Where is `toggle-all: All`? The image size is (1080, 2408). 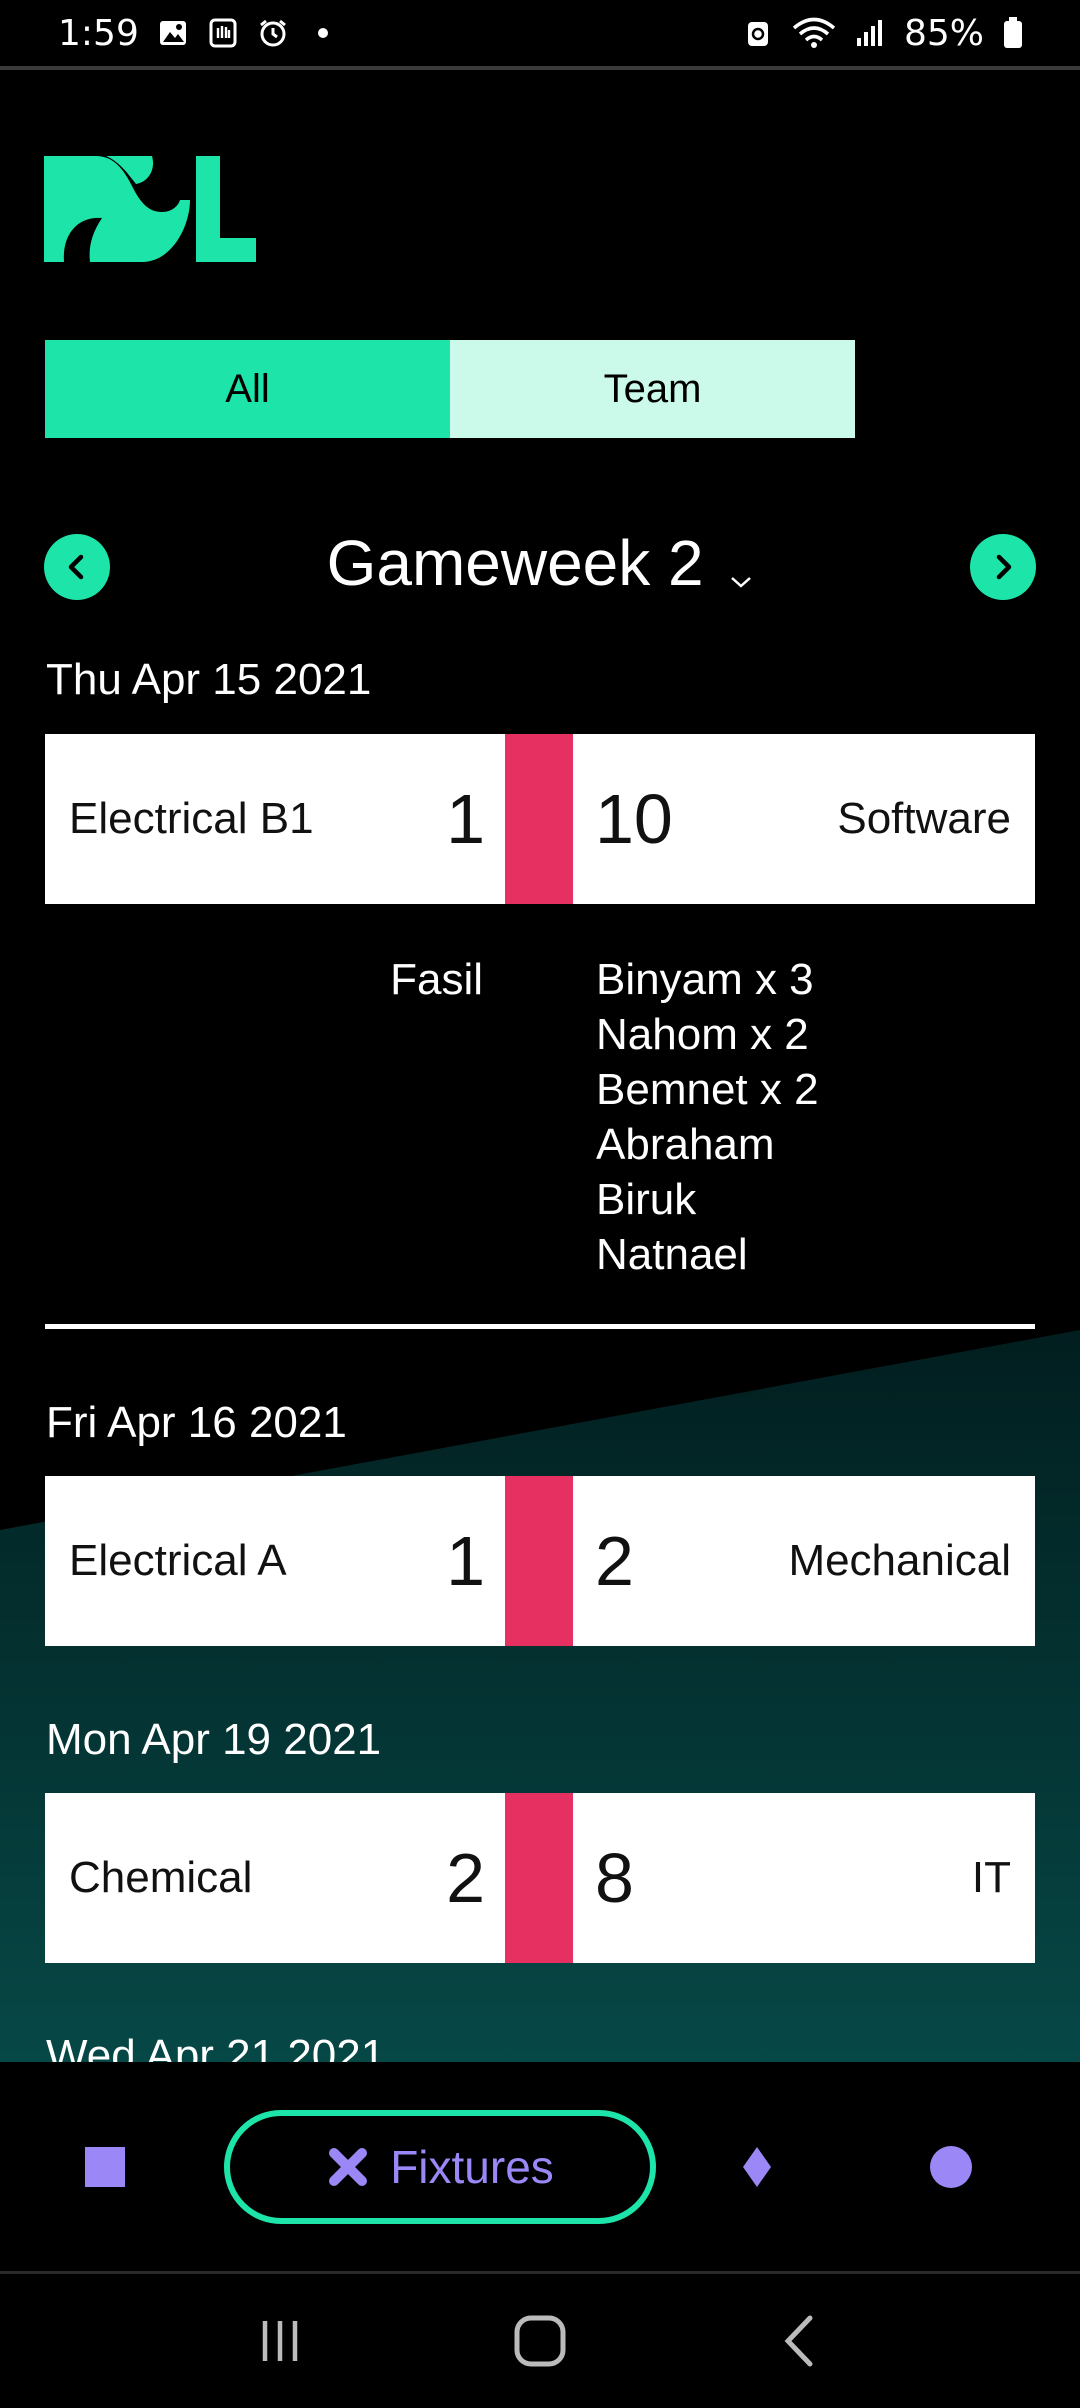
toggle-all: All is located at coordinates (247, 389).